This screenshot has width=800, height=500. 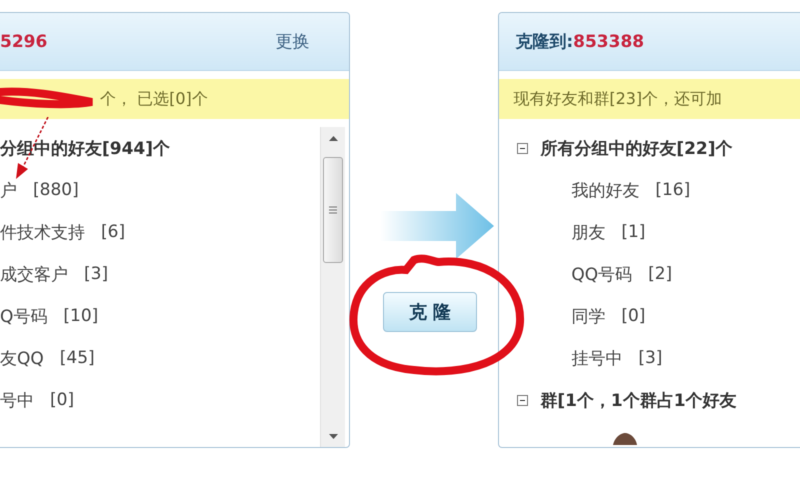 I want to click on group-name: Q号码, so click(x=24, y=316).